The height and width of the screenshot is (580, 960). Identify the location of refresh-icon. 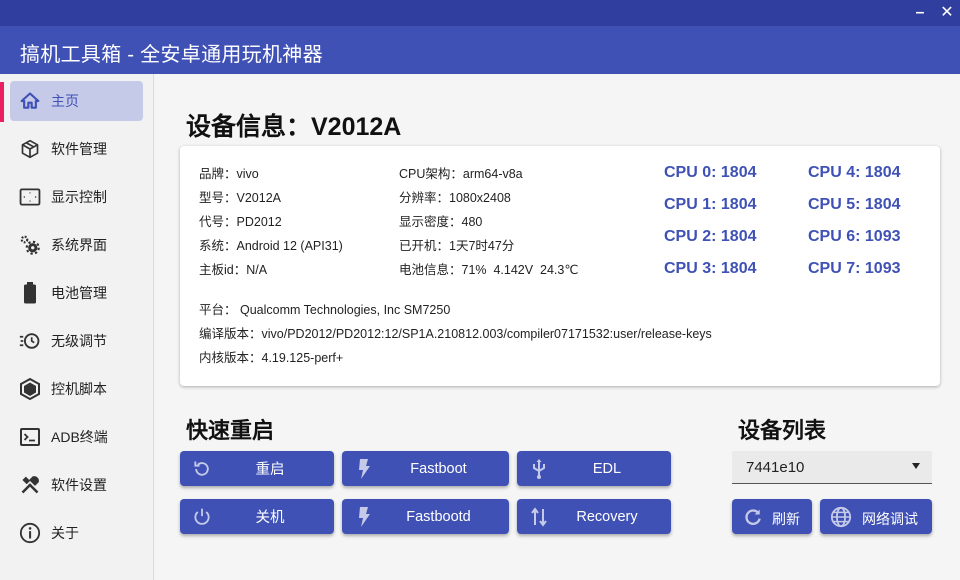
(753, 517).